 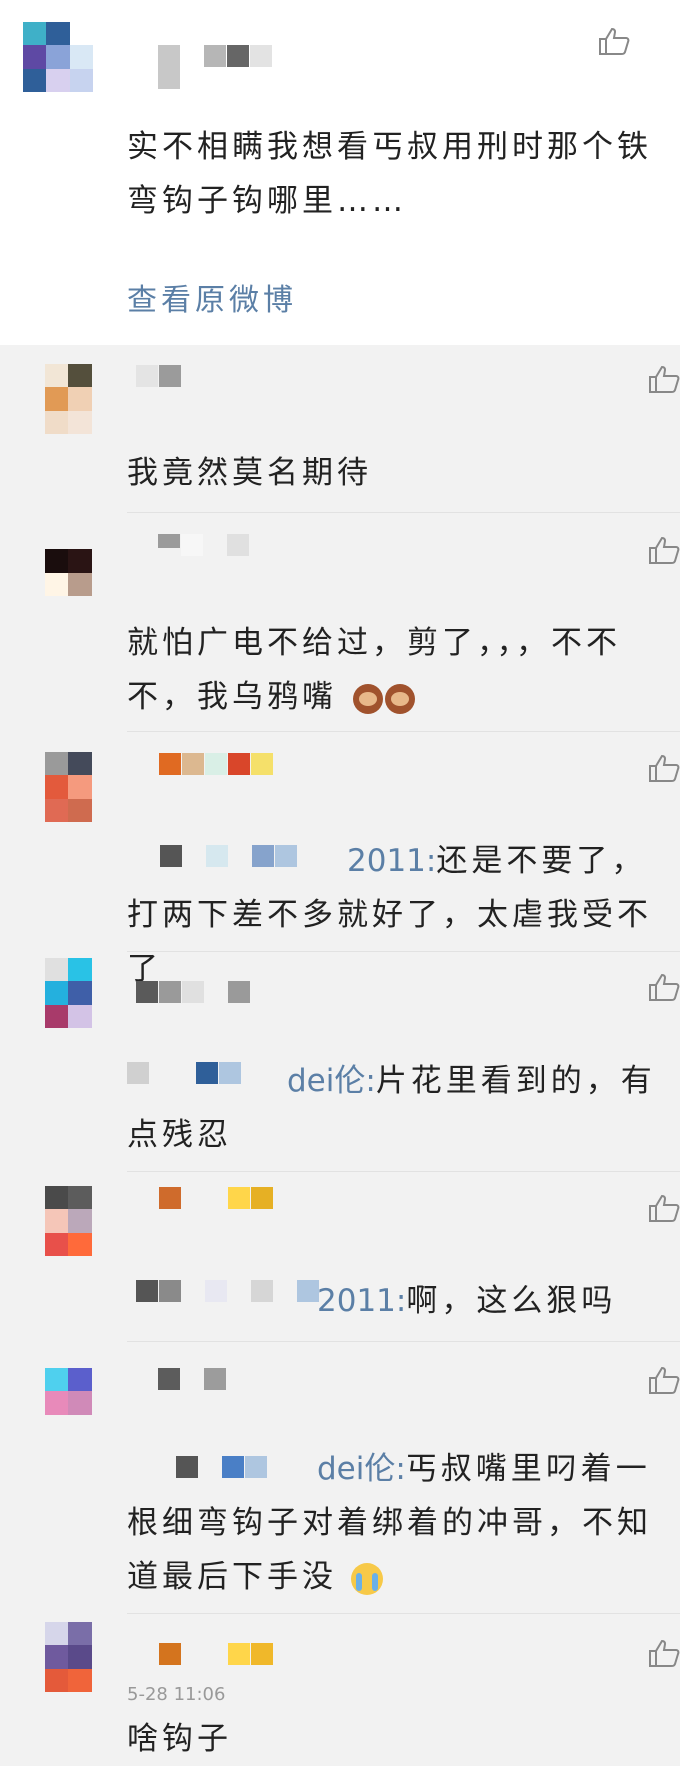 I want to click on comment-text: 就怕广电不给过，剪了，，，不不不，我乌鸦嘴, so click(x=402, y=670).